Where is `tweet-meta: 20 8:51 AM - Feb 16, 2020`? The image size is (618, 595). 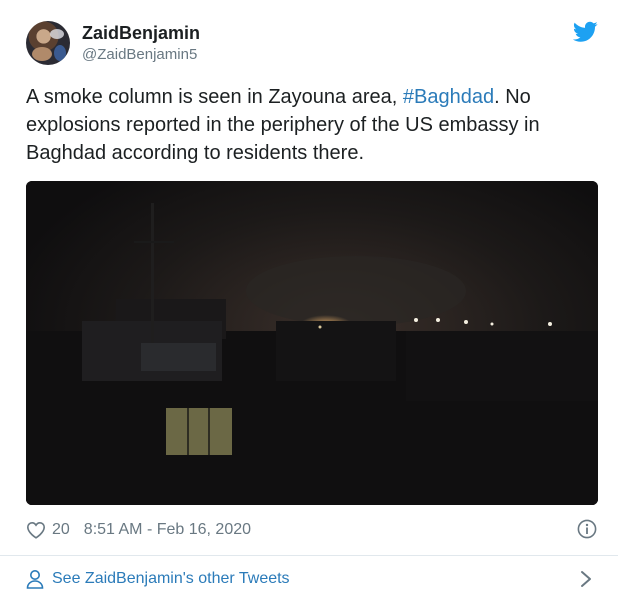
tweet-meta: 20 8:51 AM - Feb 16, 2020 is located at coordinates (138, 530).